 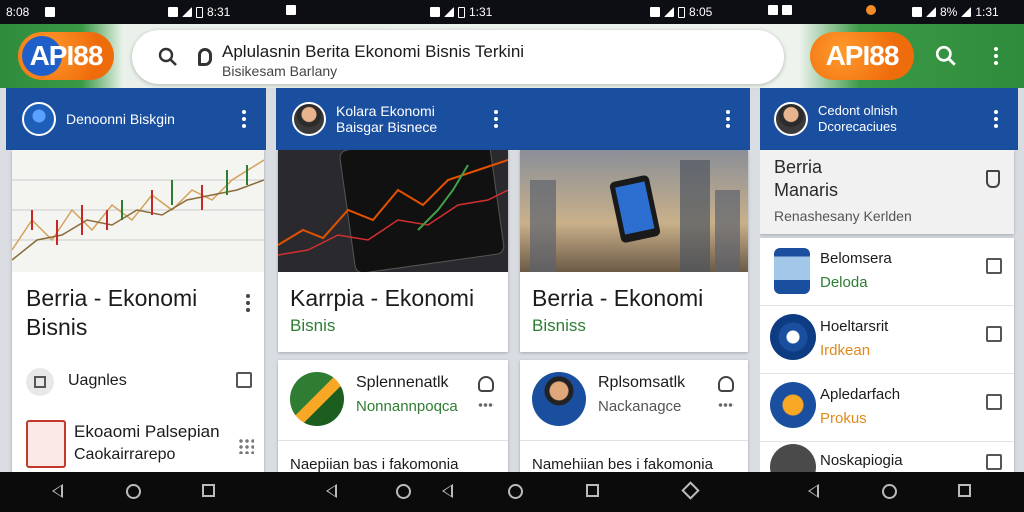 I want to click on logo-text-api: API, so click(x=848, y=55).